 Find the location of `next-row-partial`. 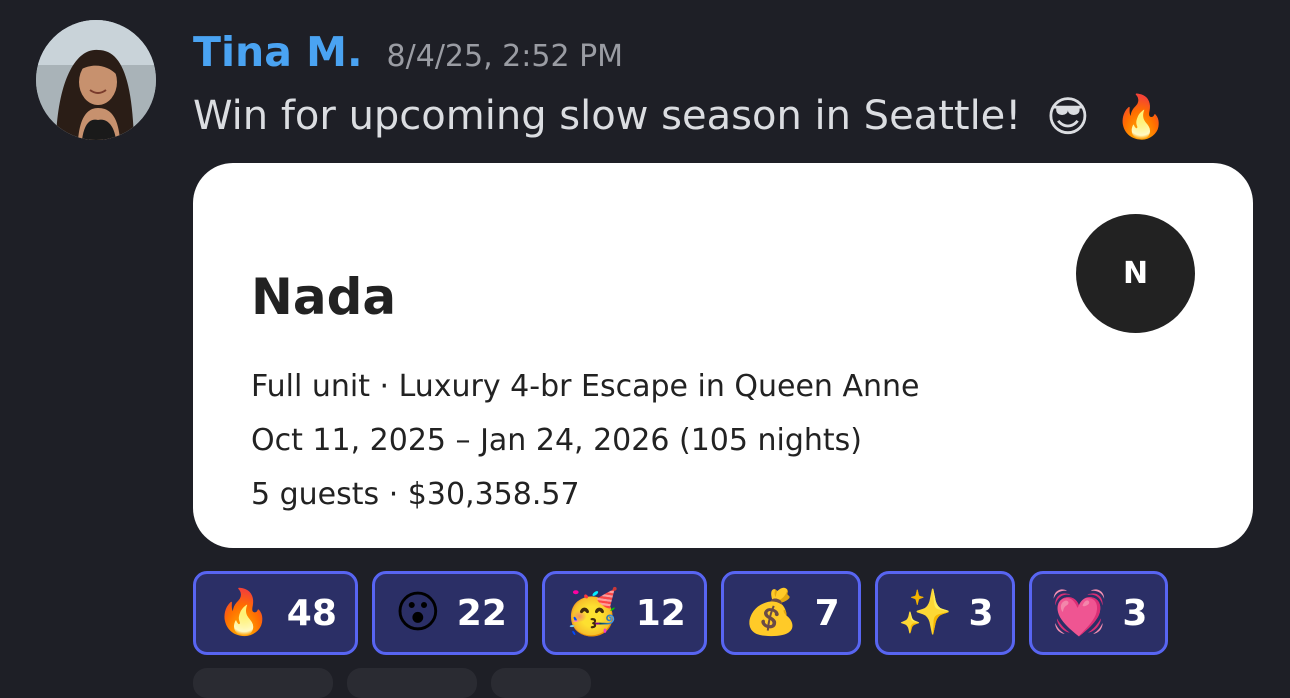

next-row-partial is located at coordinates (392, 683).